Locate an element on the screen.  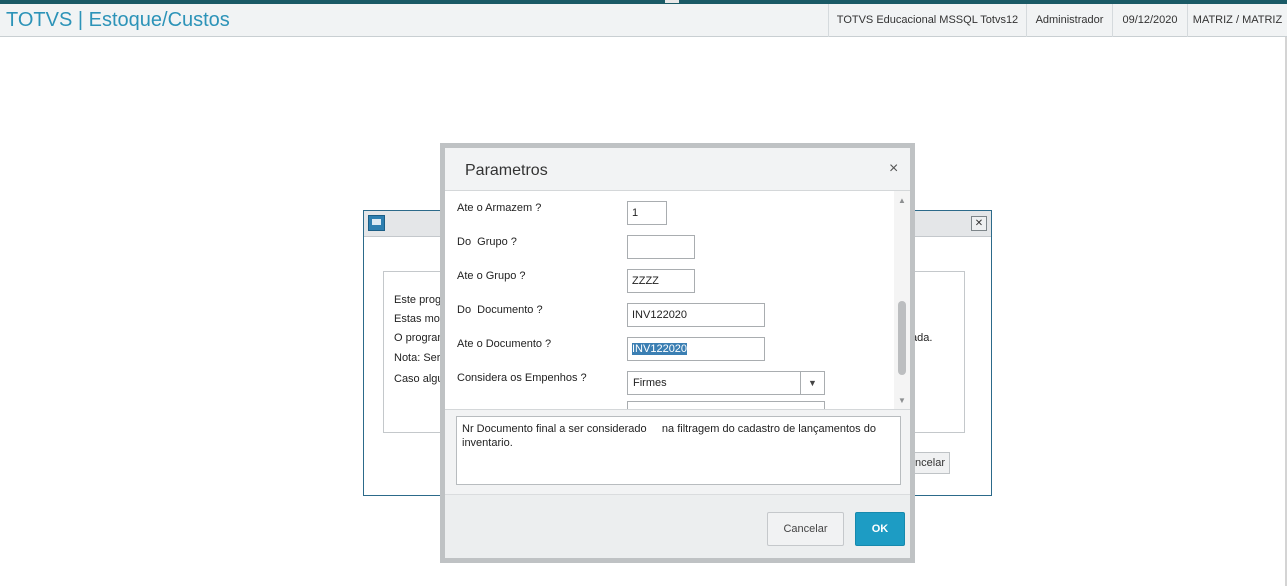
scroll-down-icon: ▼ is located at coordinates (902, 401).